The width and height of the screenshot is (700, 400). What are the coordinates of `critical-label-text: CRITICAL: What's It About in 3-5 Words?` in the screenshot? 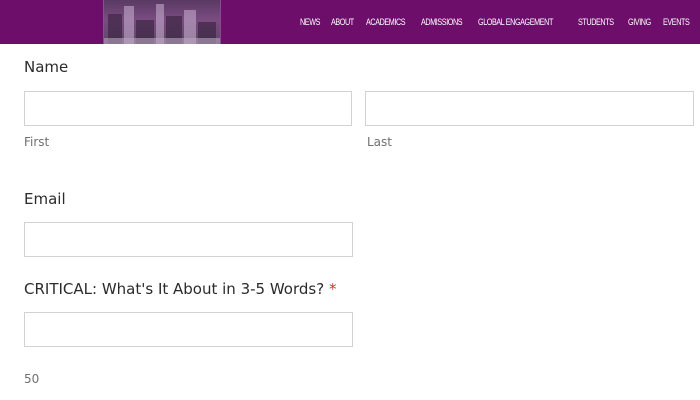 It's located at (174, 289).